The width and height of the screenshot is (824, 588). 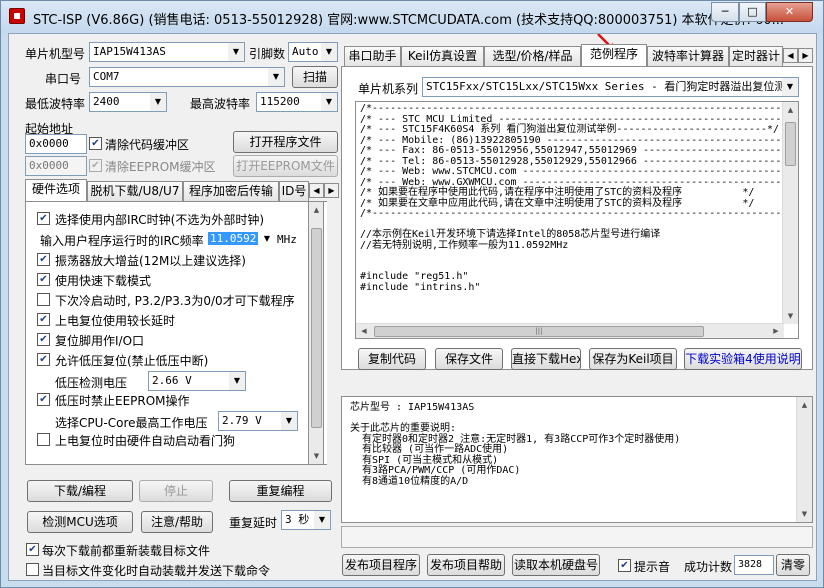 What do you see at coordinates (131, 423) in the screenshot?
I see `cpu-voltage-label: 选择CPU-Core最高工作电压` at bounding box center [131, 423].